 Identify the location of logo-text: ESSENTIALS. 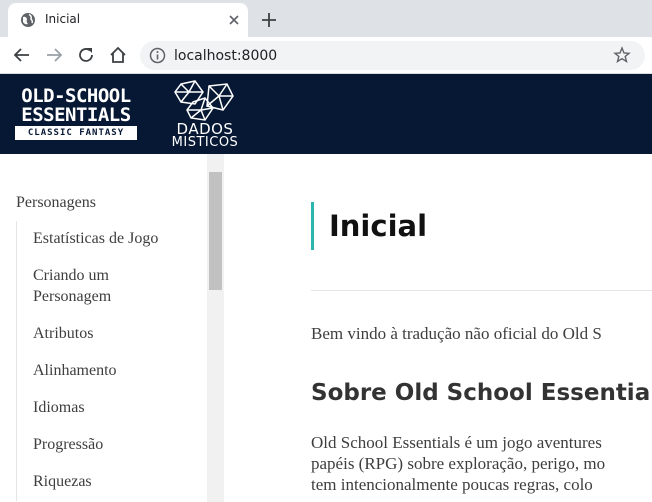
(76, 115).